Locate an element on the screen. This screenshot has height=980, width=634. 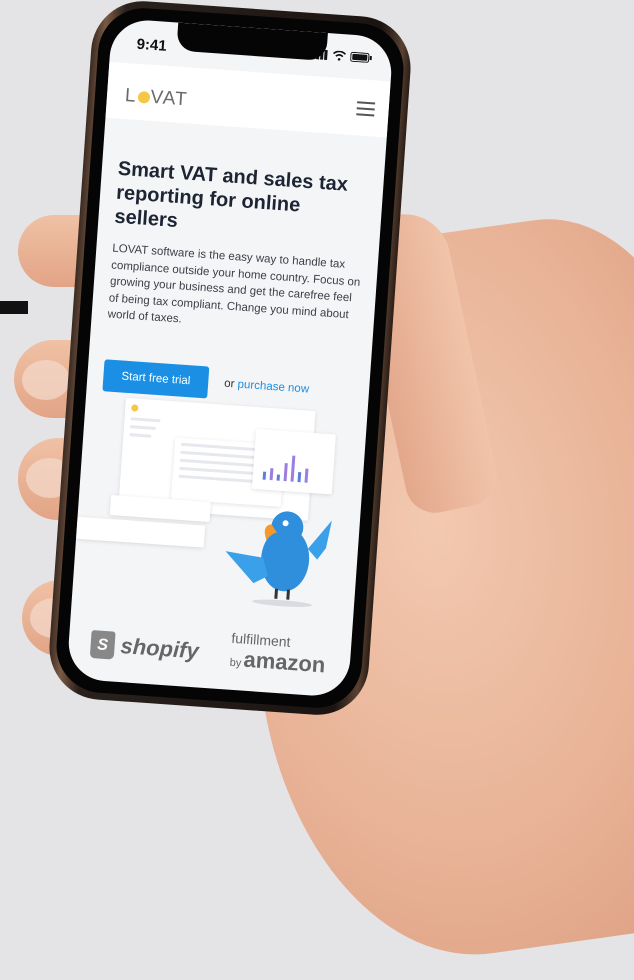
parrot-mascot is located at coordinates (278, 559).